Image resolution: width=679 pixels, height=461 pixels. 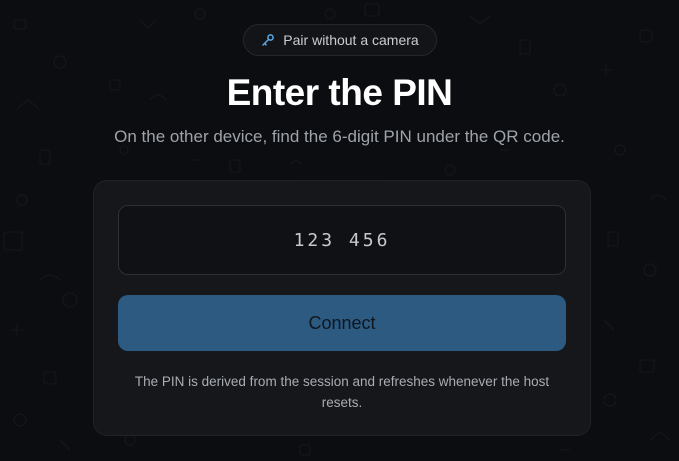 I want to click on page-title: Enter the PIN, so click(x=339, y=92).